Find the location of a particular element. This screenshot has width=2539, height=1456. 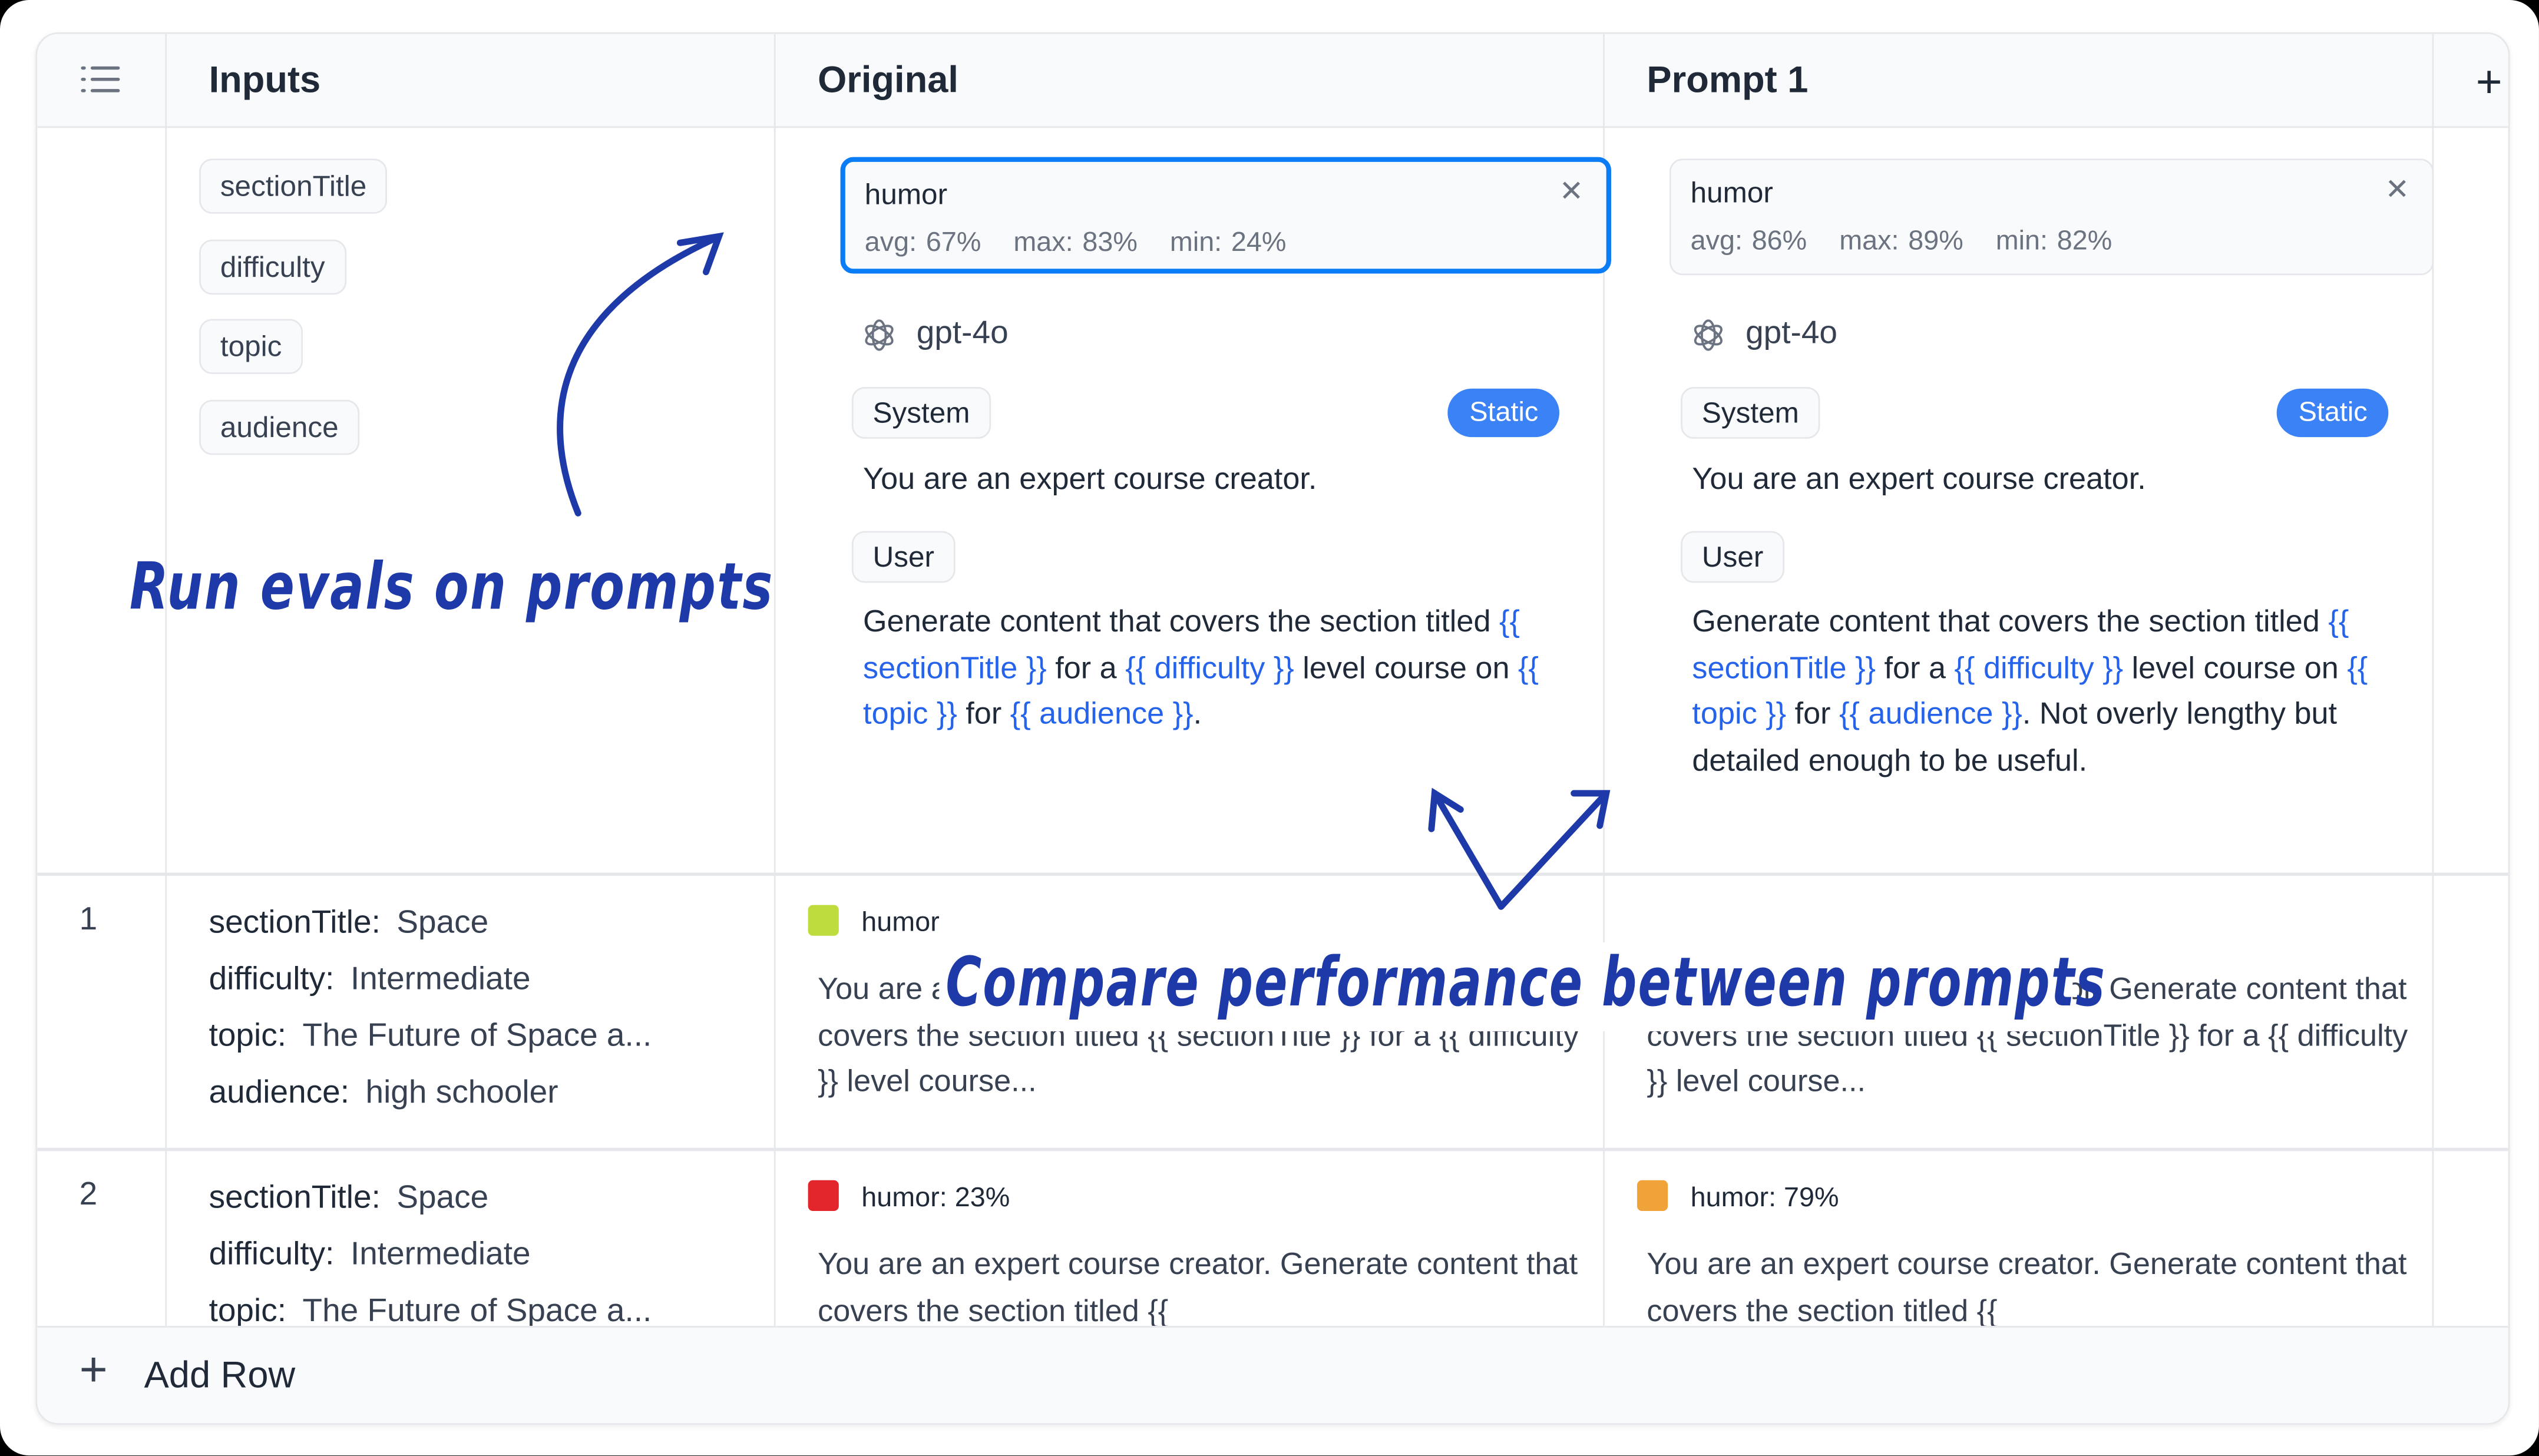

annotation-compare: Compare performance between prompts is located at coordinates (1525, 982).